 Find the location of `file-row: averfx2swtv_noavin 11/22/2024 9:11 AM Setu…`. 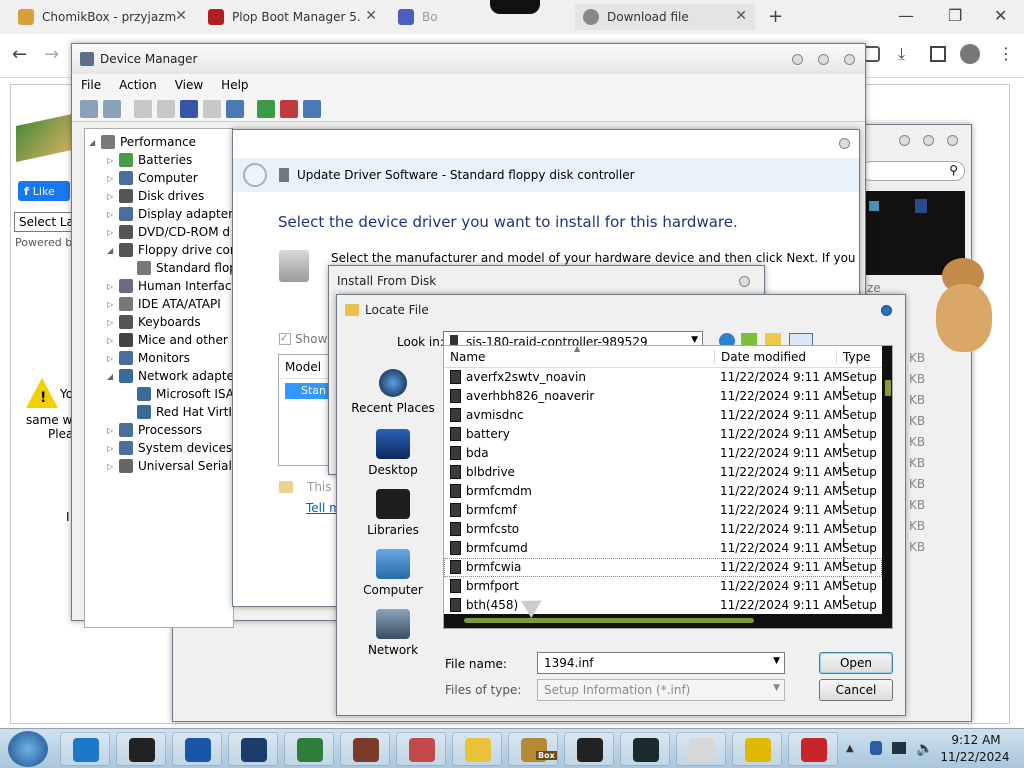

file-row: averfx2swtv_noavin 11/22/2024 9:11 AM Setu… is located at coordinates (663, 383).